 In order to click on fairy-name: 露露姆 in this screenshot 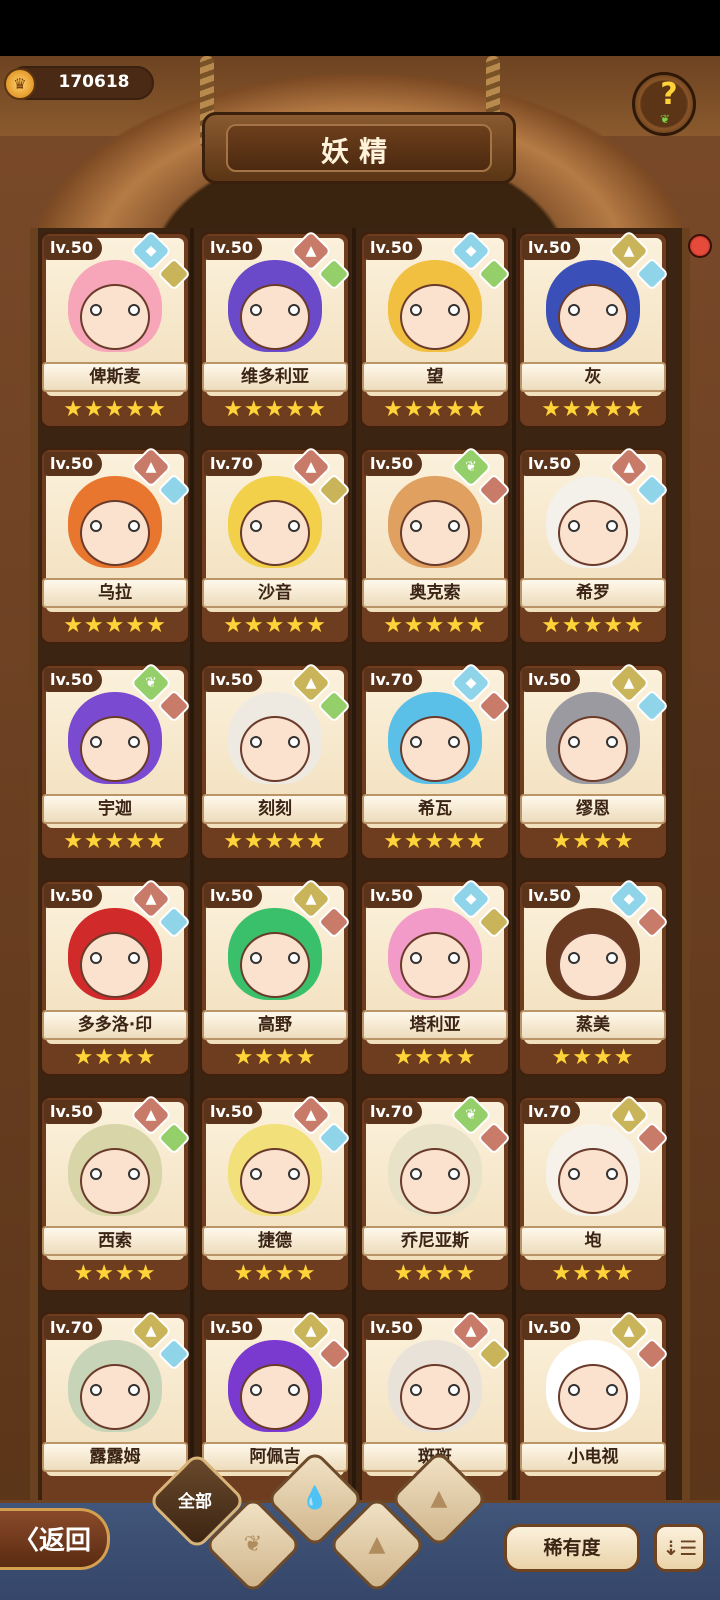, I will do `click(115, 1457)`.